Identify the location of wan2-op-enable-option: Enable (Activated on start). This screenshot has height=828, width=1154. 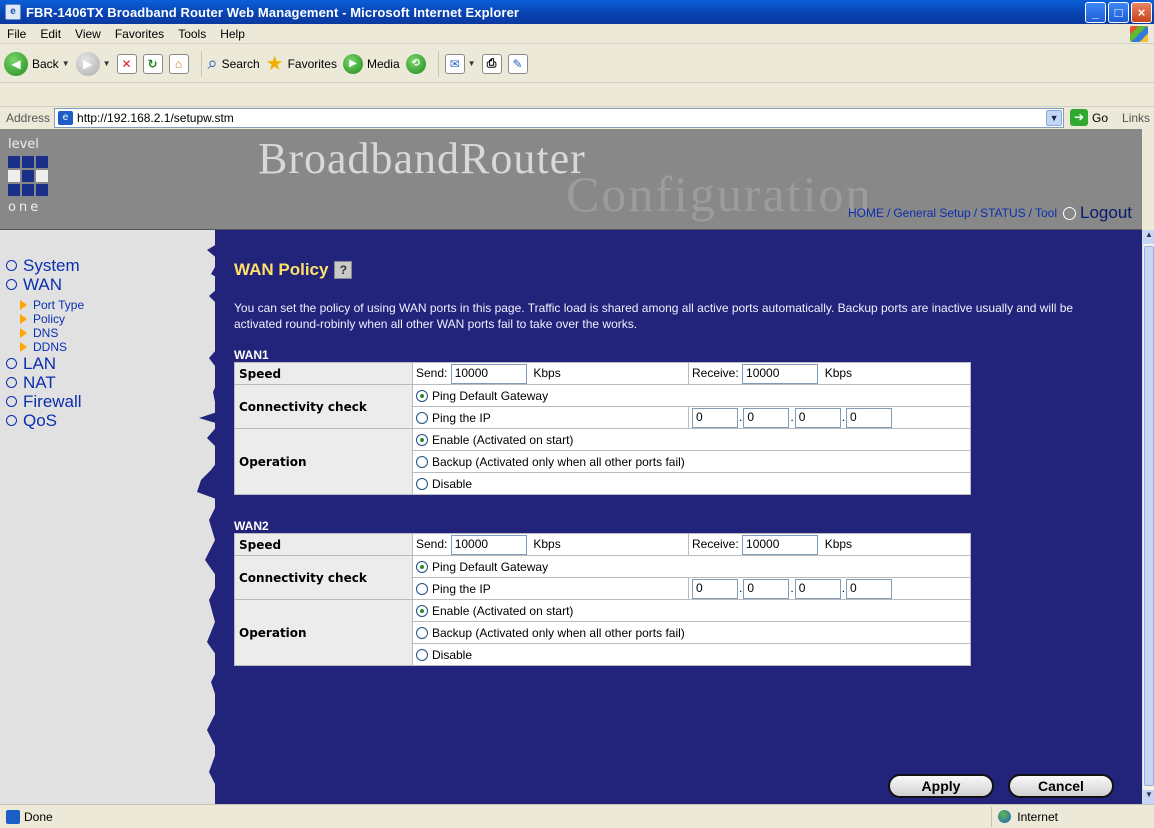
(691, 610).